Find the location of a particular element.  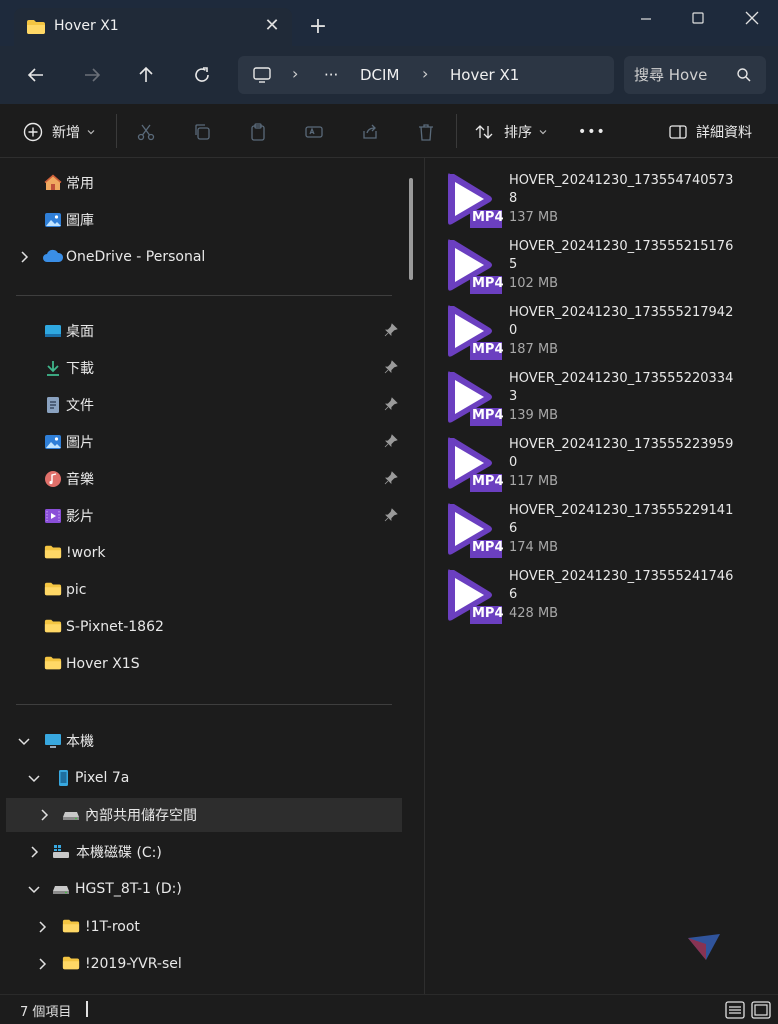

forward-button is located at coordinates (92, 75).